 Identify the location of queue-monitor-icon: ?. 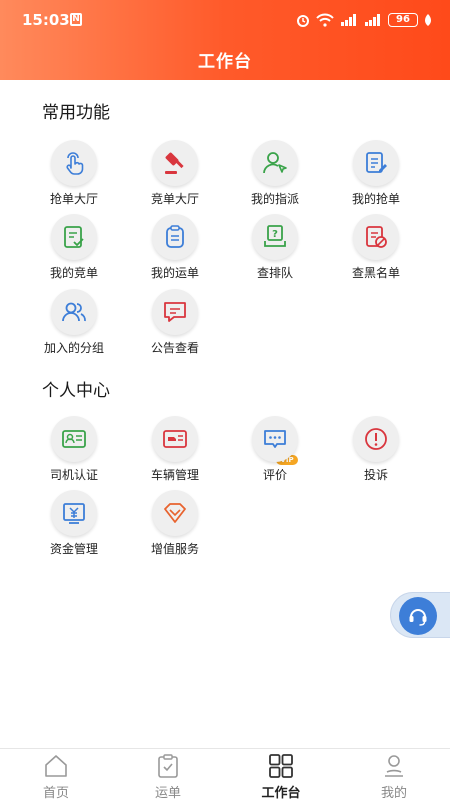
(275, 237).